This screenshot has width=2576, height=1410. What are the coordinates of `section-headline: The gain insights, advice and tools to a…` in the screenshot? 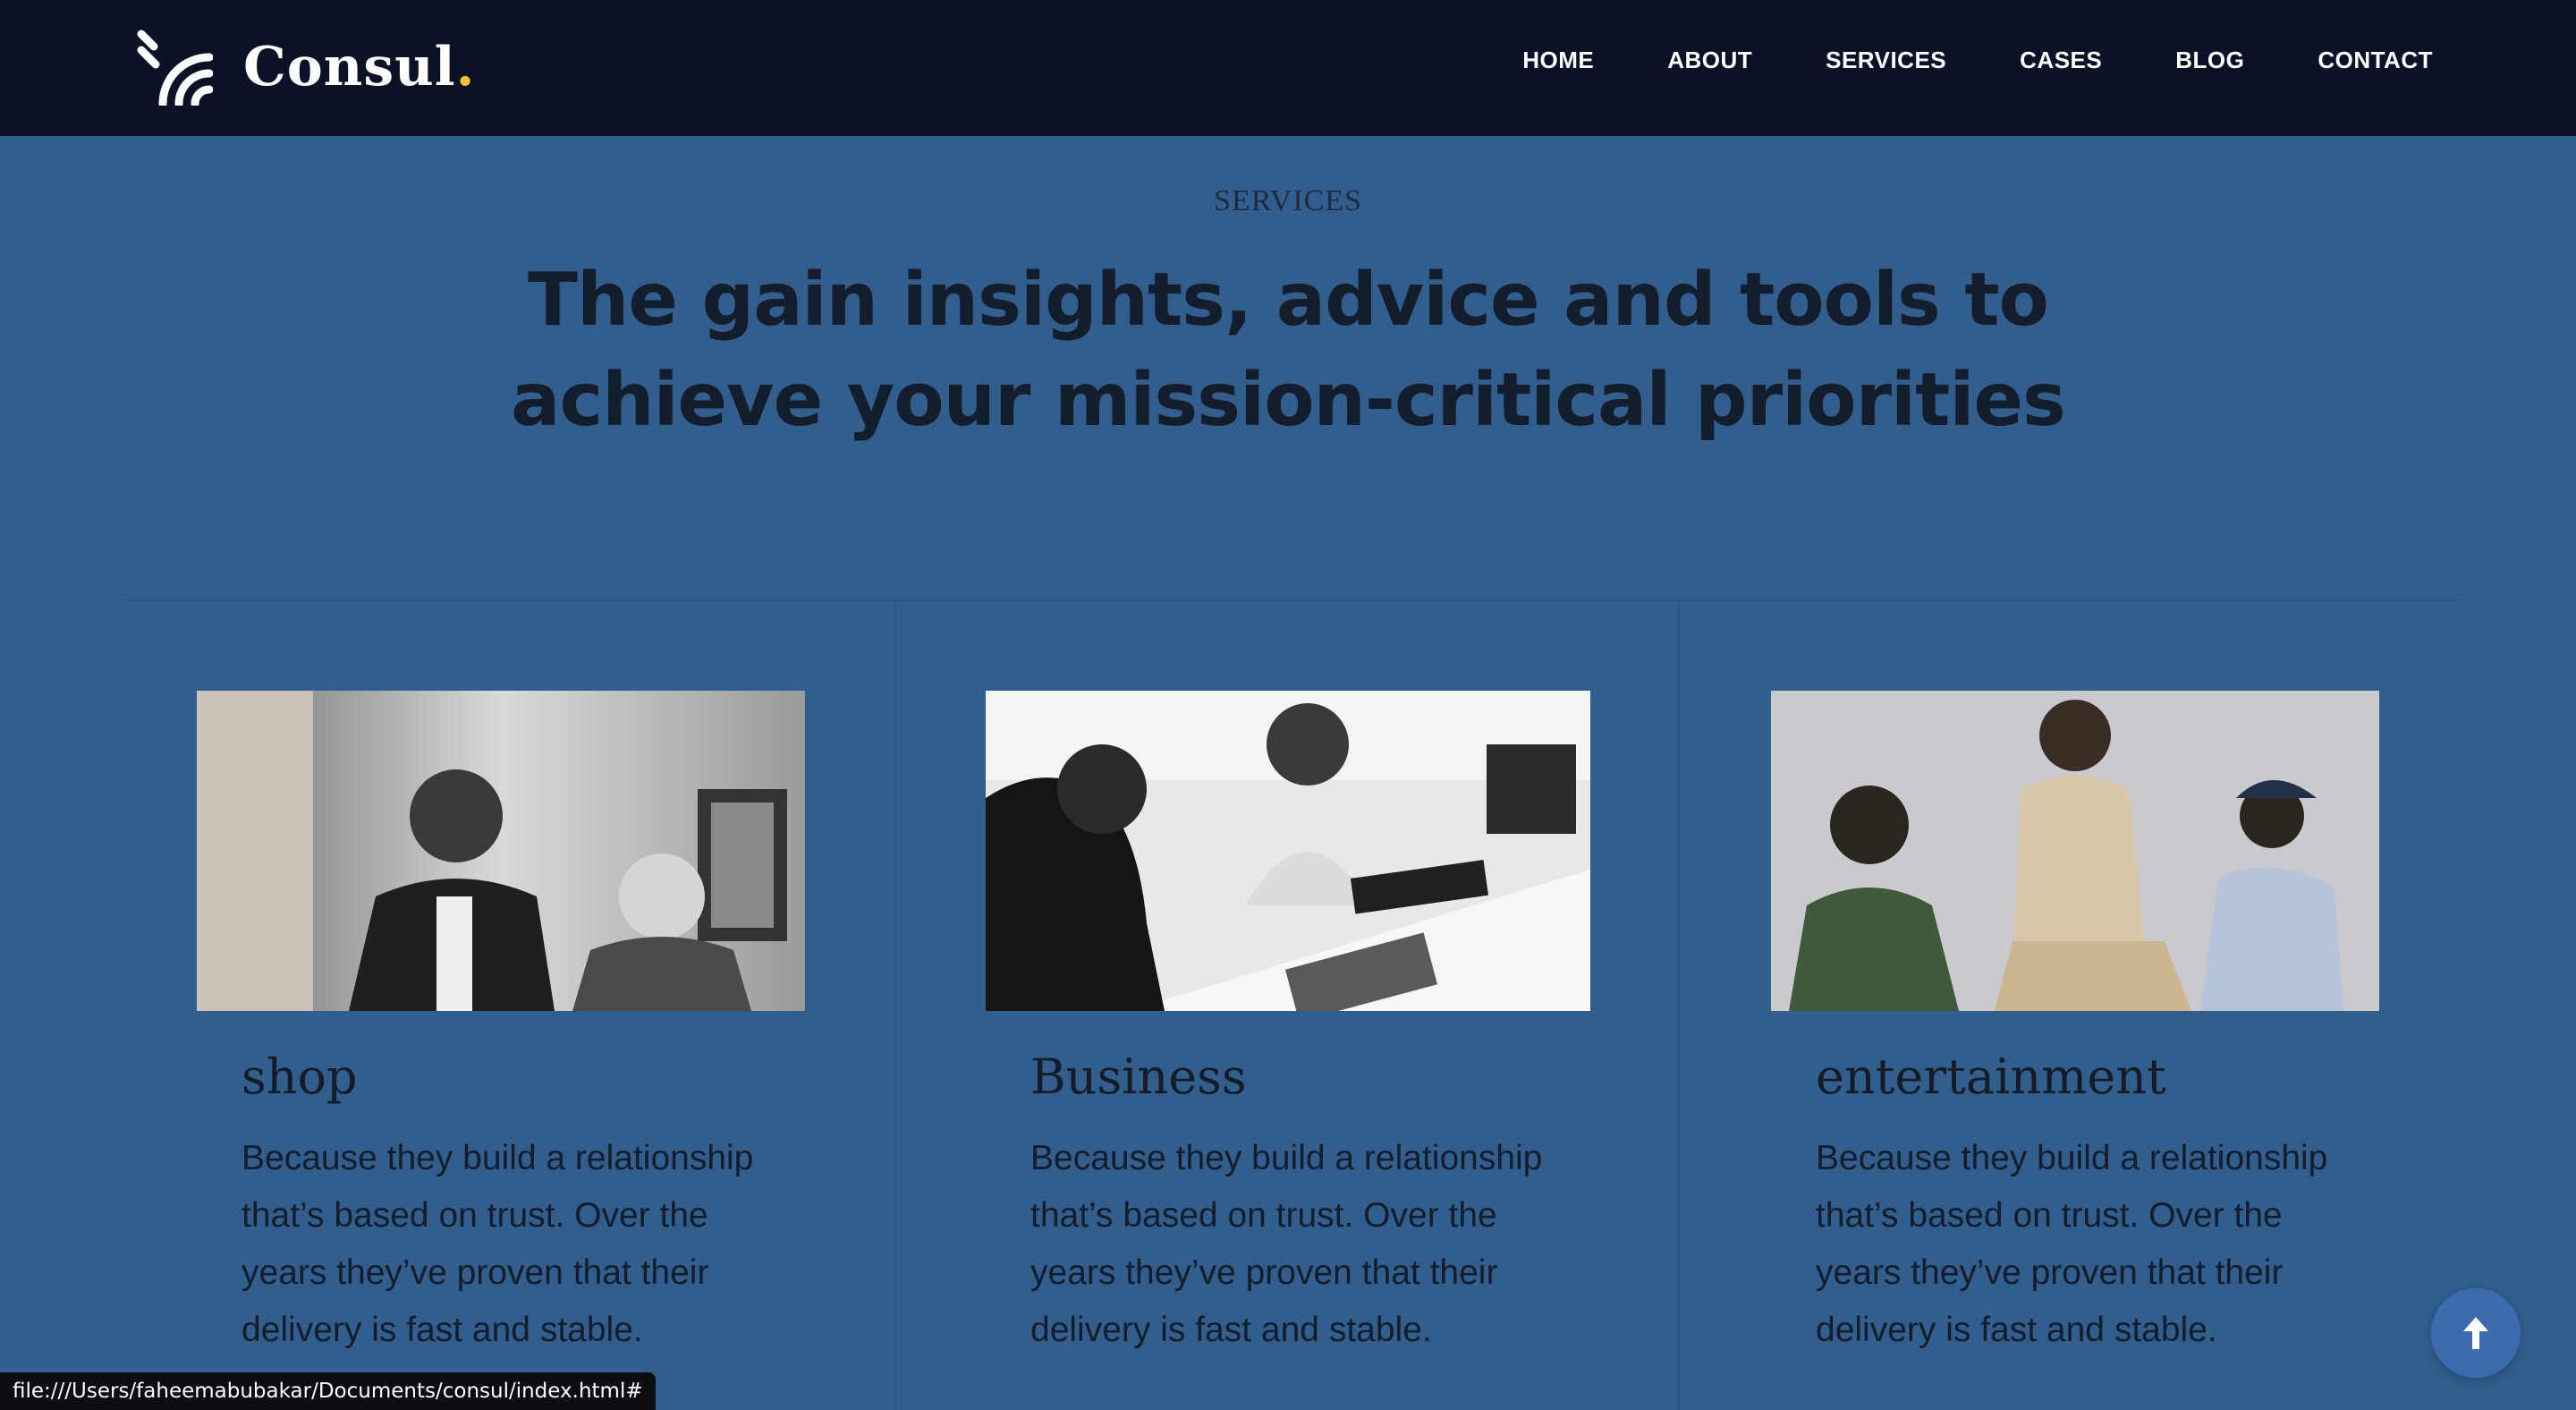 It's located at (1288, 350).